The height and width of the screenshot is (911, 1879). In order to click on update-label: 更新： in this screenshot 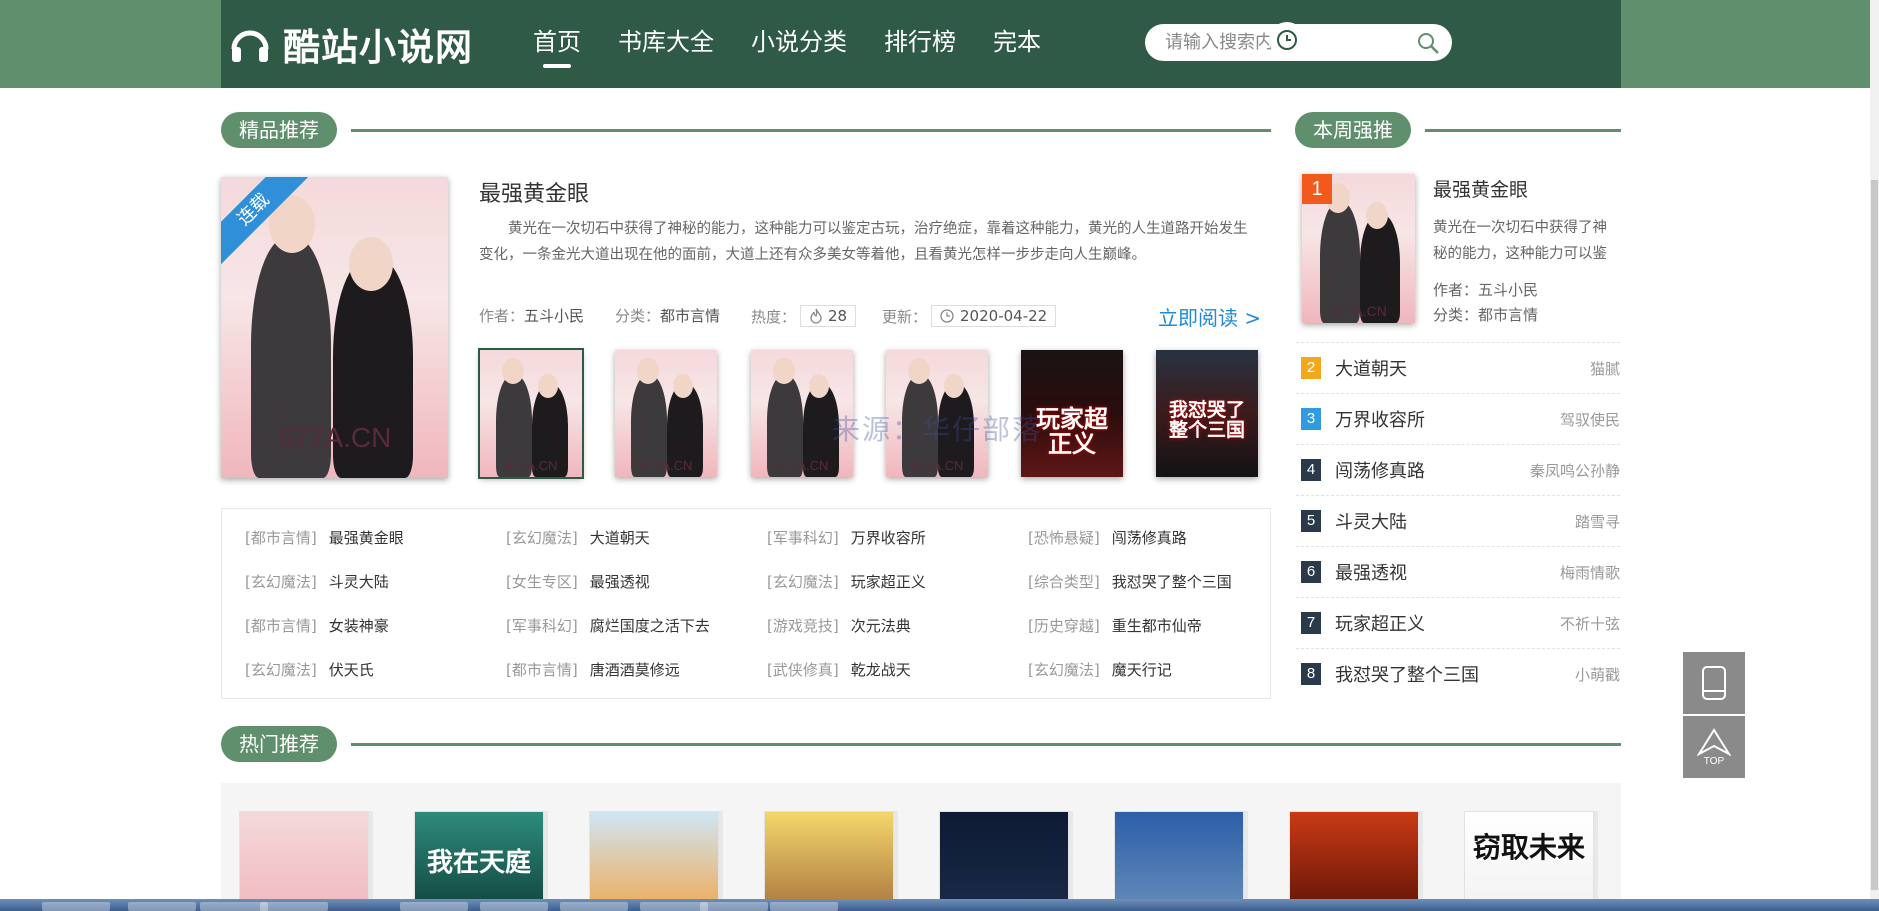, I will do `click(905, 316)`.